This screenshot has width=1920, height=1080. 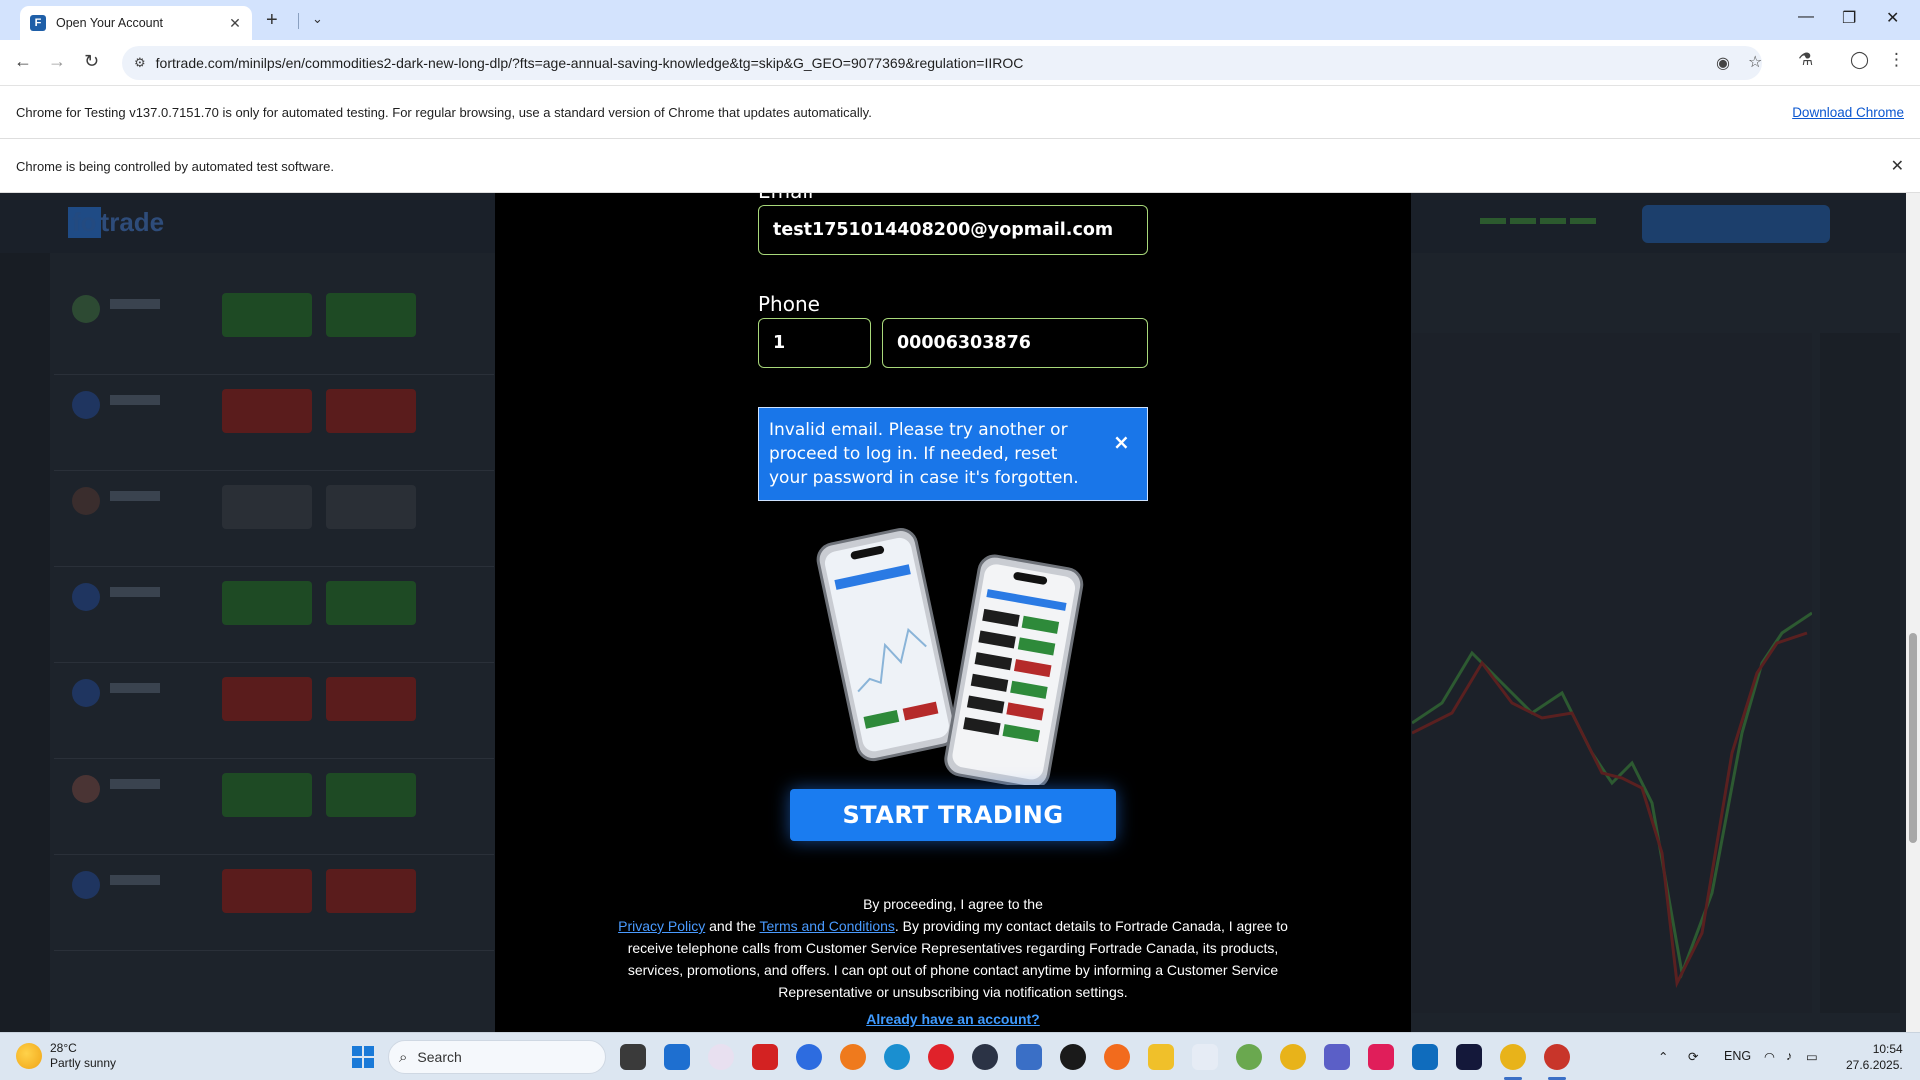 What do you see at coordinates (1293, 1057) in the screenshot?
I see `chrome-icon` at bounding box center [1293, 1057].